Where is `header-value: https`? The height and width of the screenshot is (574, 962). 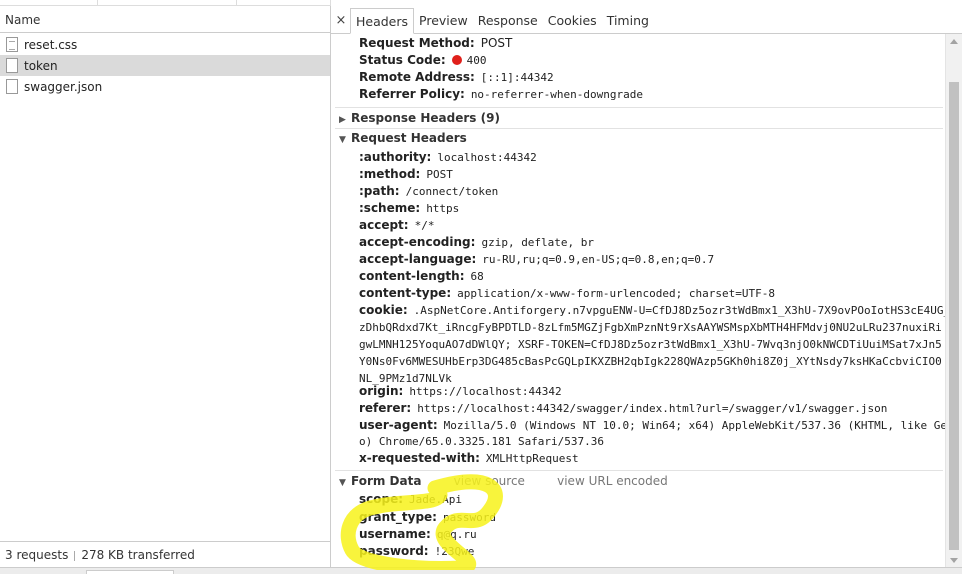 header-value: https is located at coordinates (443, 208).